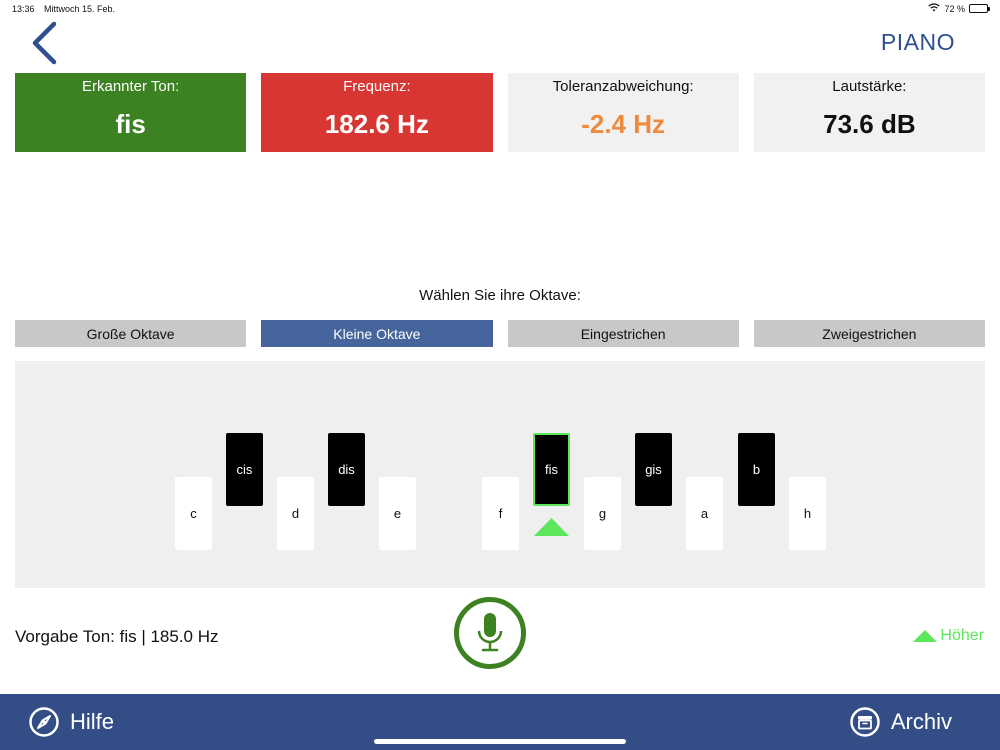 The width and height of the screenshot is (1000, 750). What do you see at coordinates (869, 124) in the screenshot?
I see `volume-value: 73.6 dB` at bounding box center [869, 124].